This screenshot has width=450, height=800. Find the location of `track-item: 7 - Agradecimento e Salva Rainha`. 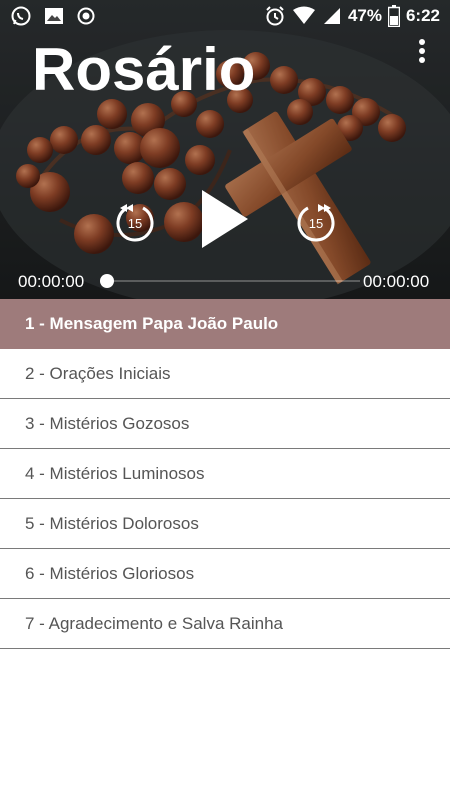

track-item: 7 - Agradecimento e Salva Rainha is located at coordinates (225, 624).